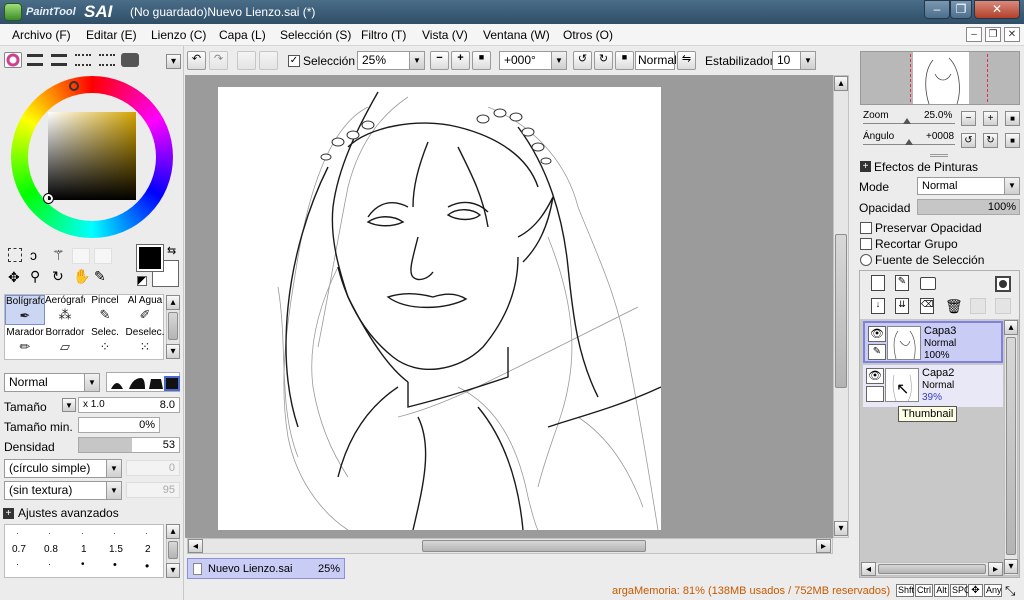 The width and height of the screenshot is (1024, 600). Describe the element at coordinates (990, 118) in the screenshot. I see `nav-zoom-in-button: +` at that location.